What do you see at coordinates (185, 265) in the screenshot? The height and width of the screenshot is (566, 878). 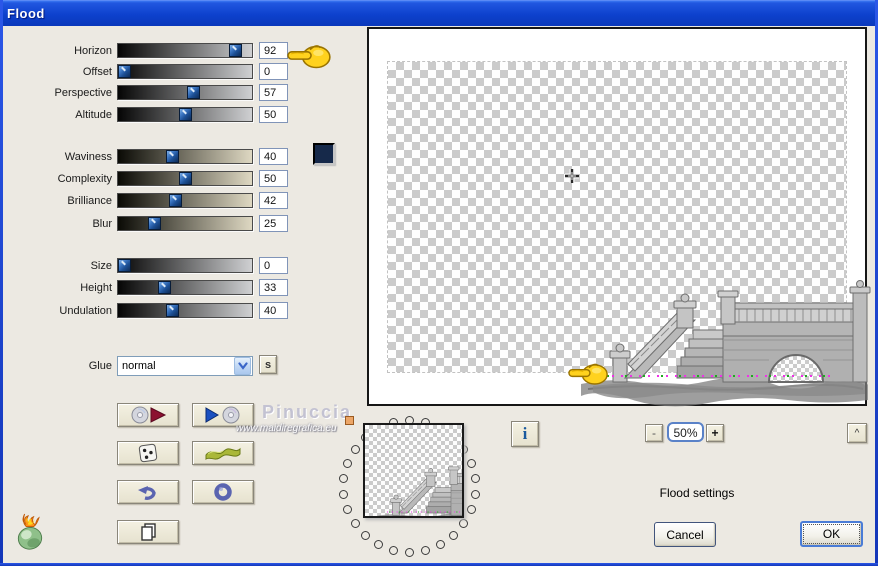 I see `size-slider` at bounding box center [185, 265].